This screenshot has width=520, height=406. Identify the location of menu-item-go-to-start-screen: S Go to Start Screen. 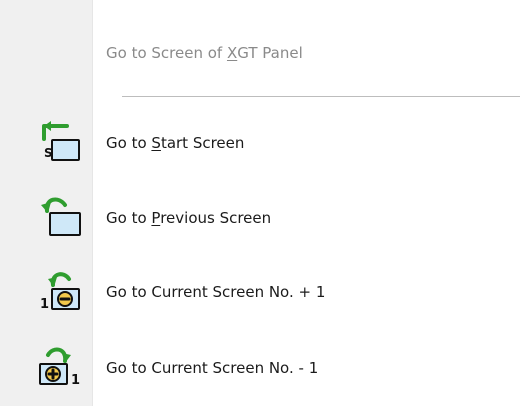
(260, 143).